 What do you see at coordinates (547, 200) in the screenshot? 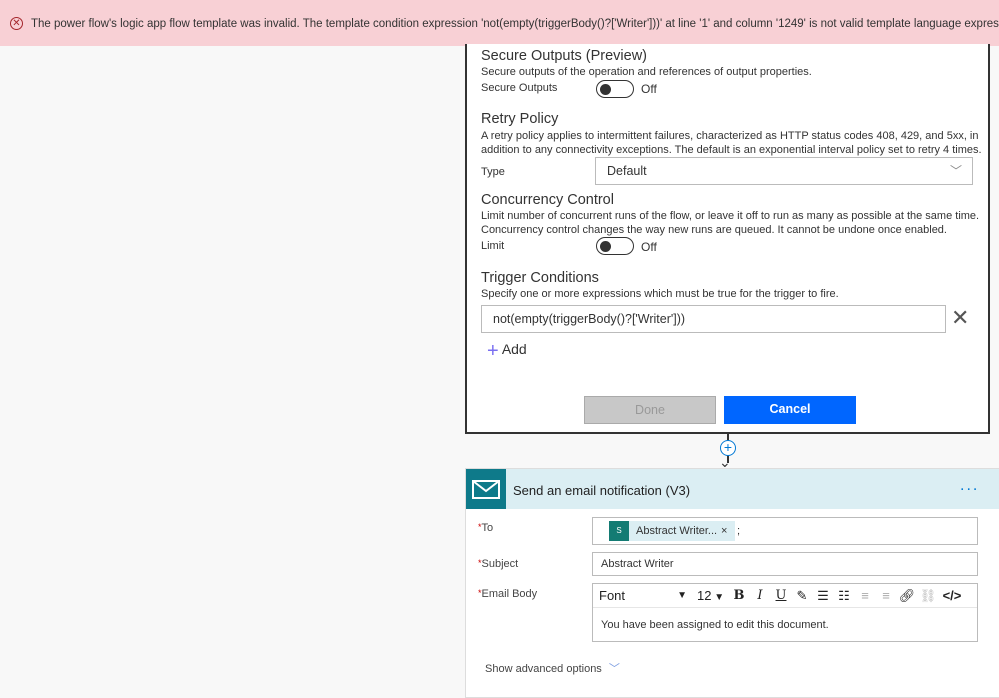
I see `concurrency-title: Concurrency Control` at bounding box center [547, 200].